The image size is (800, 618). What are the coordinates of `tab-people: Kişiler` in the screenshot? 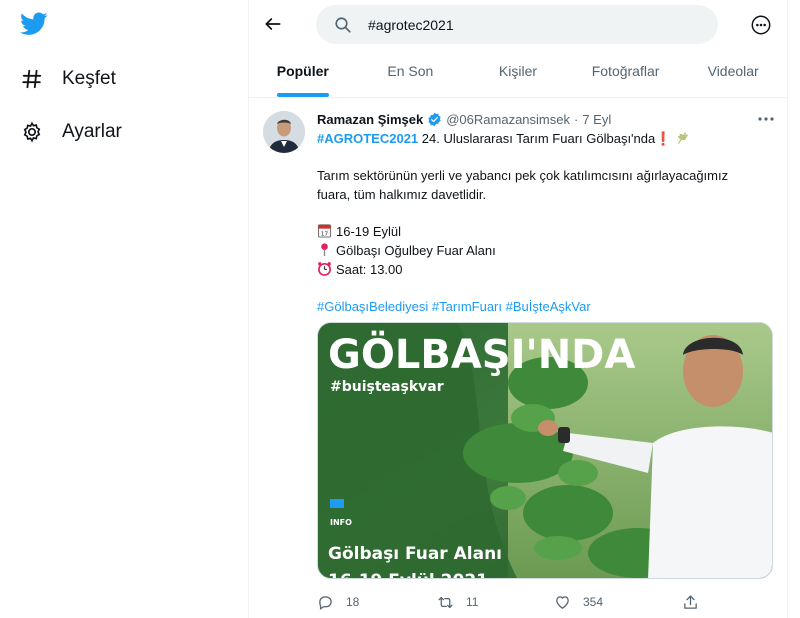 It's located at (518, 74).